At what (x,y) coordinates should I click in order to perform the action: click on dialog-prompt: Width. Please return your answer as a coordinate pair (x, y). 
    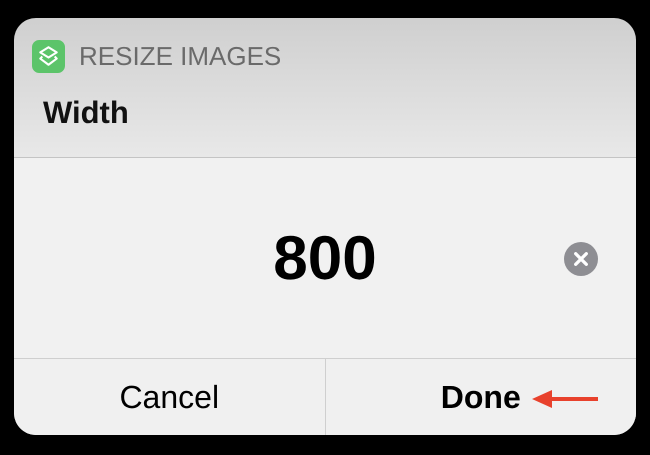
    Looking at the image, I should click on (86, 113).